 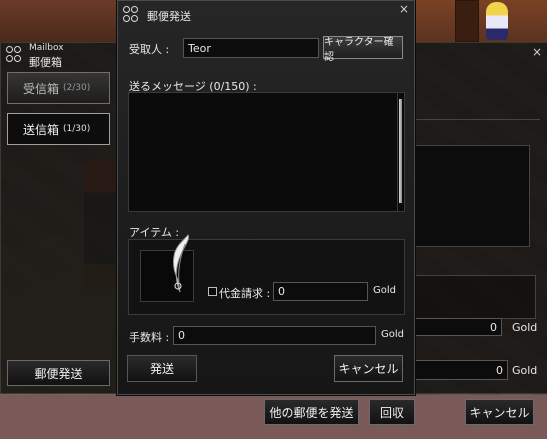 What do you see at coordinates (181, 335) in the screenshot?
I see `fee-value: 0` at bounding box center [181, 335].